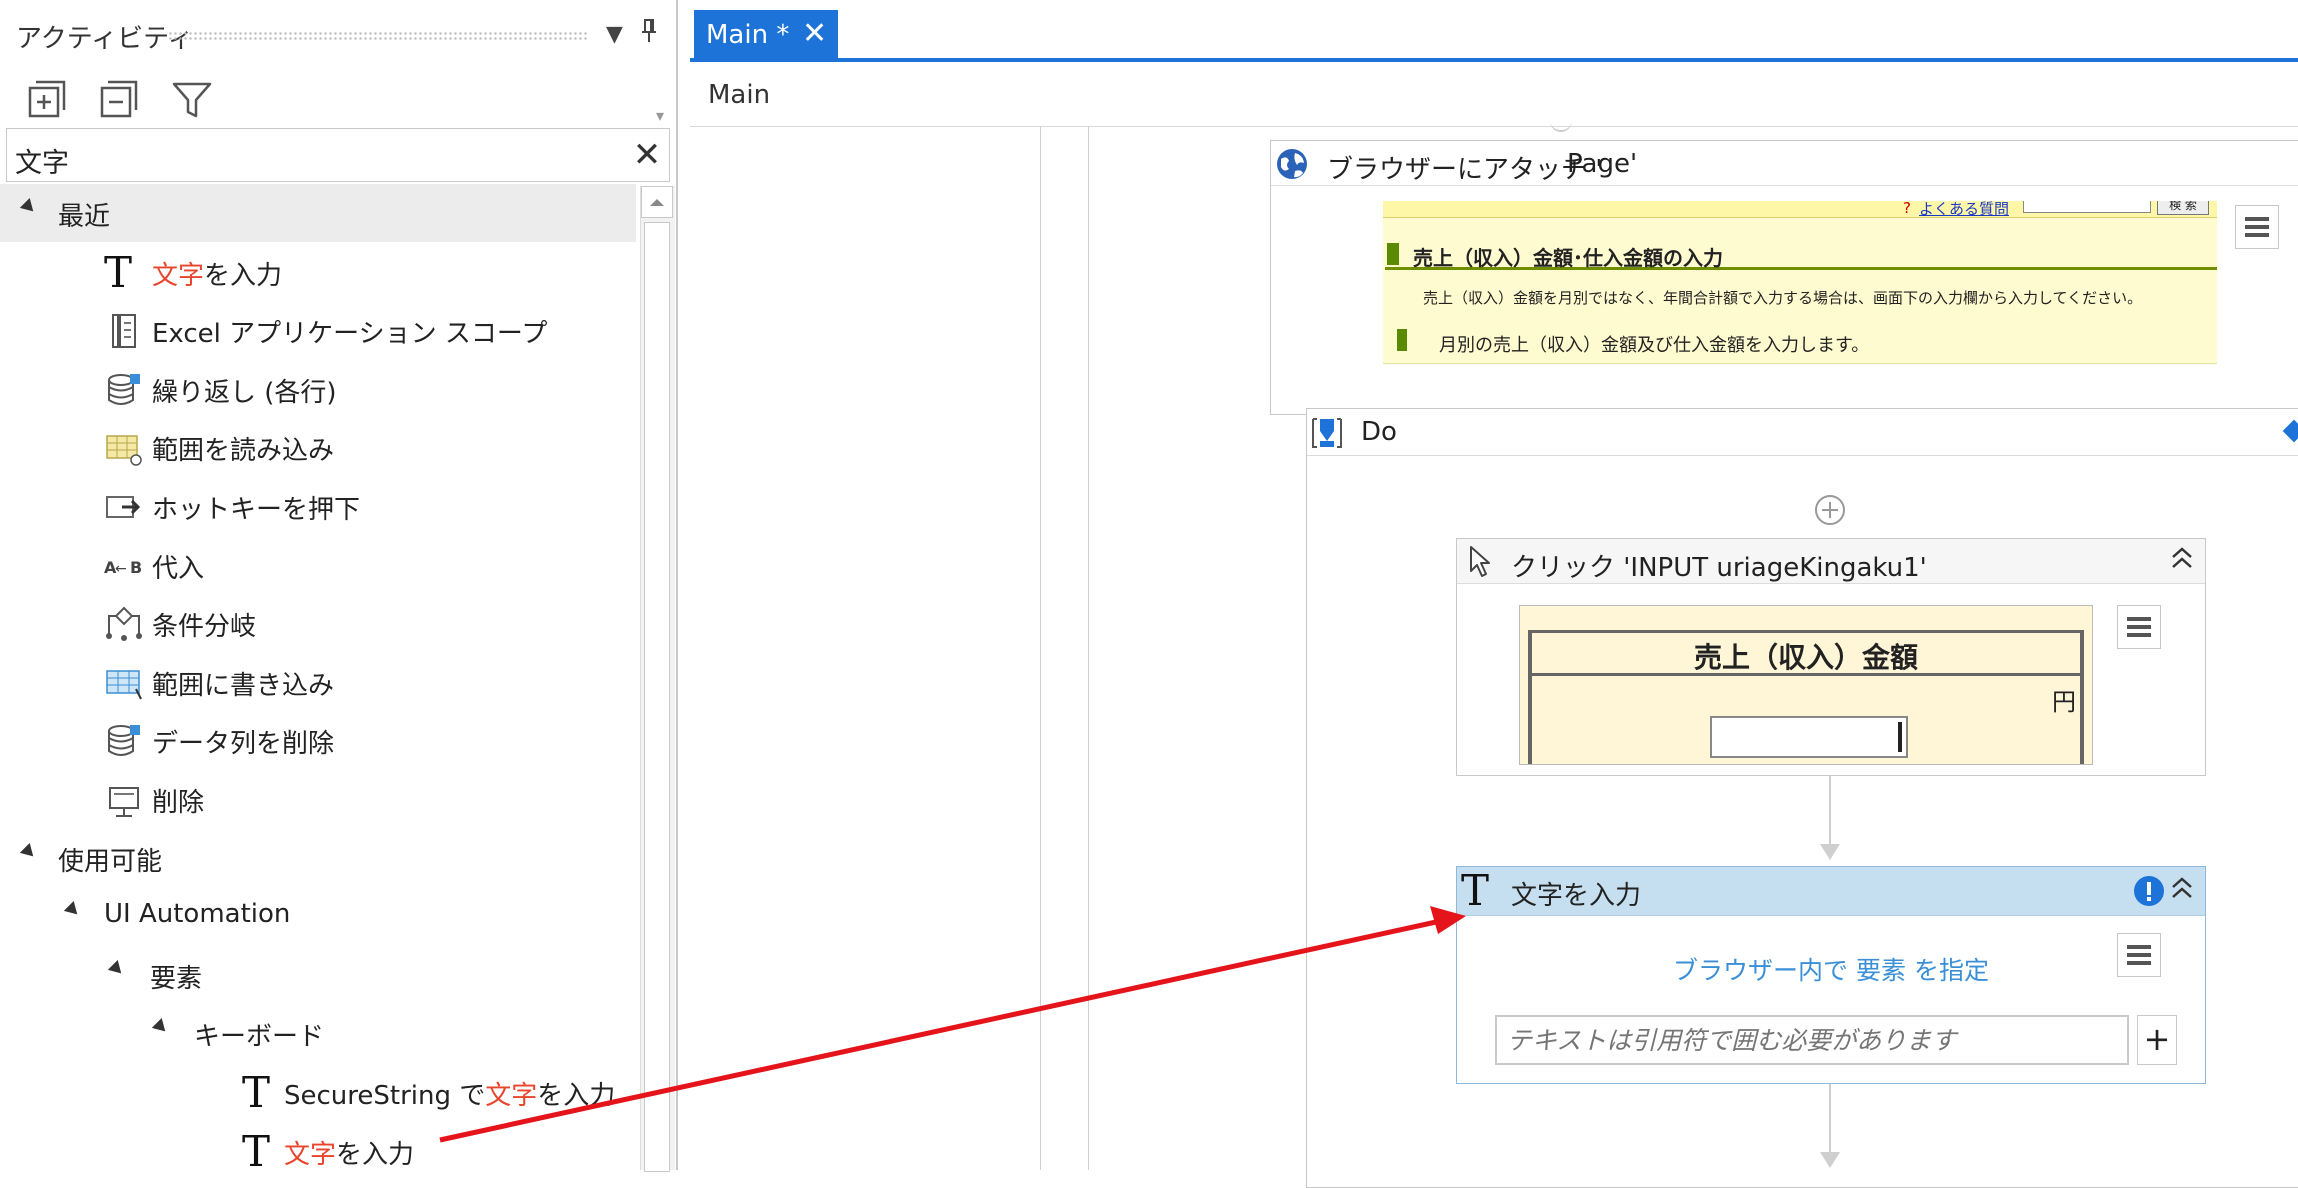 The height and width of the screenshot is (1188, 2298). What do you see at coordinates (378, 36) in the screenshot?
I see `panel-drag-grip` at bounding box center [378, 36].